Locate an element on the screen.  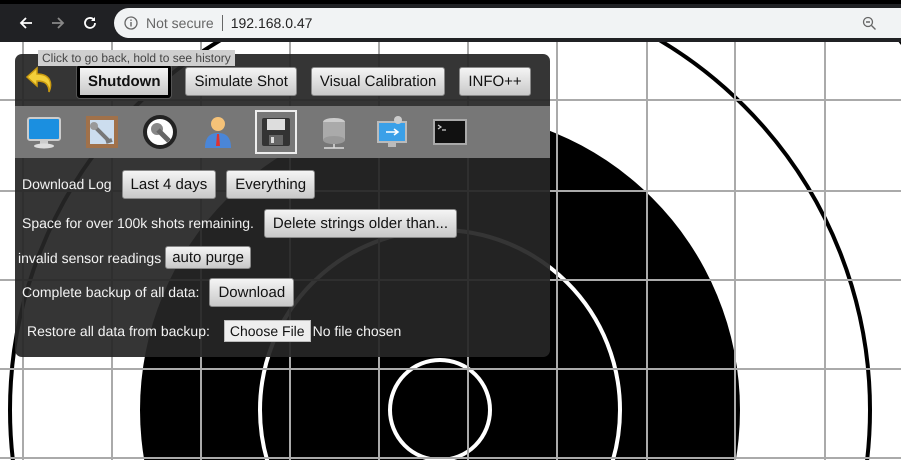
file-status-text: No file chosen is located at coordinates (357, 331).